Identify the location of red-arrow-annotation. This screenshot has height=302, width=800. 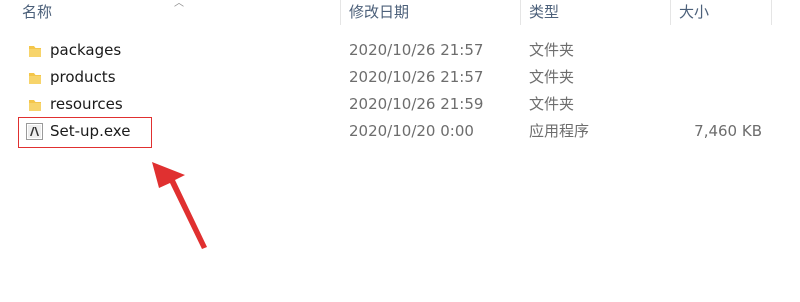
(179, 205).